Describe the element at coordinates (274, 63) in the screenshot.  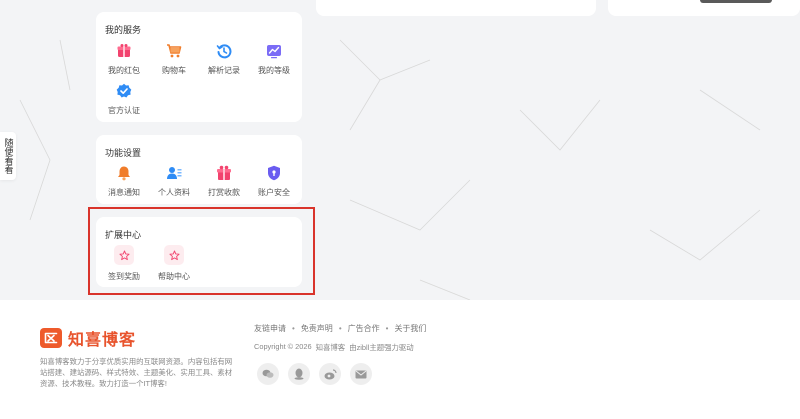
I see `service-level: 我的等级` at that location.